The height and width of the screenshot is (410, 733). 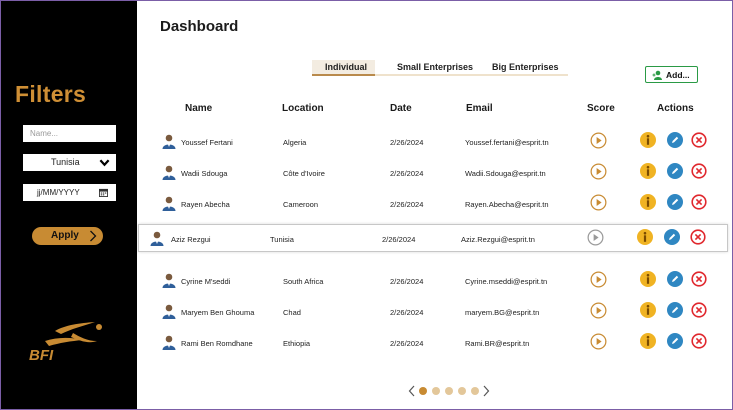 What do you see at coordinates (103, 192) in the screenshot?
I see `calendar-icon` at bounding box center [103, 192].